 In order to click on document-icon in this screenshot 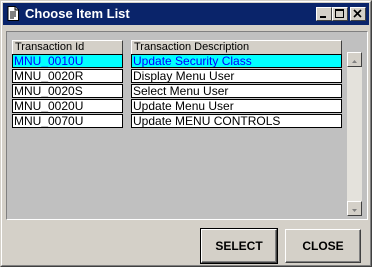, I will do `click(13, 13)`.